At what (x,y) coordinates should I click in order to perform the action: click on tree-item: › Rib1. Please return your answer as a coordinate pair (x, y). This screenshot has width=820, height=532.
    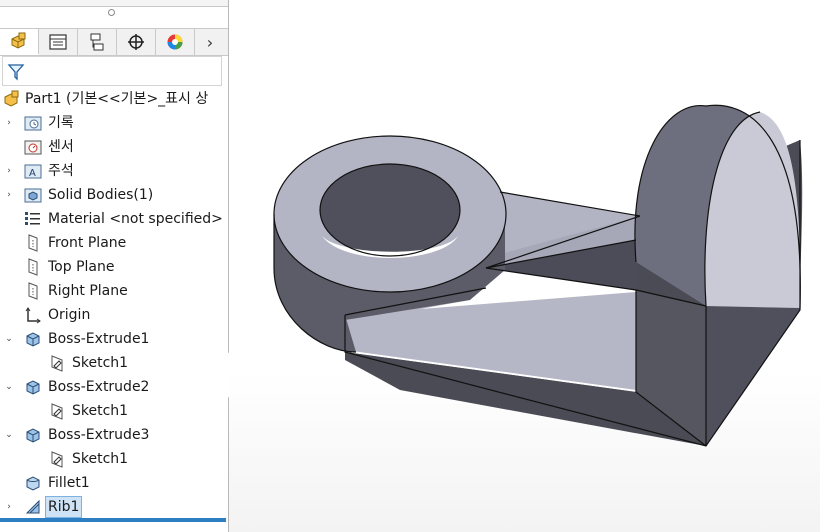
    Looking at the image, I should click on (114, 507).